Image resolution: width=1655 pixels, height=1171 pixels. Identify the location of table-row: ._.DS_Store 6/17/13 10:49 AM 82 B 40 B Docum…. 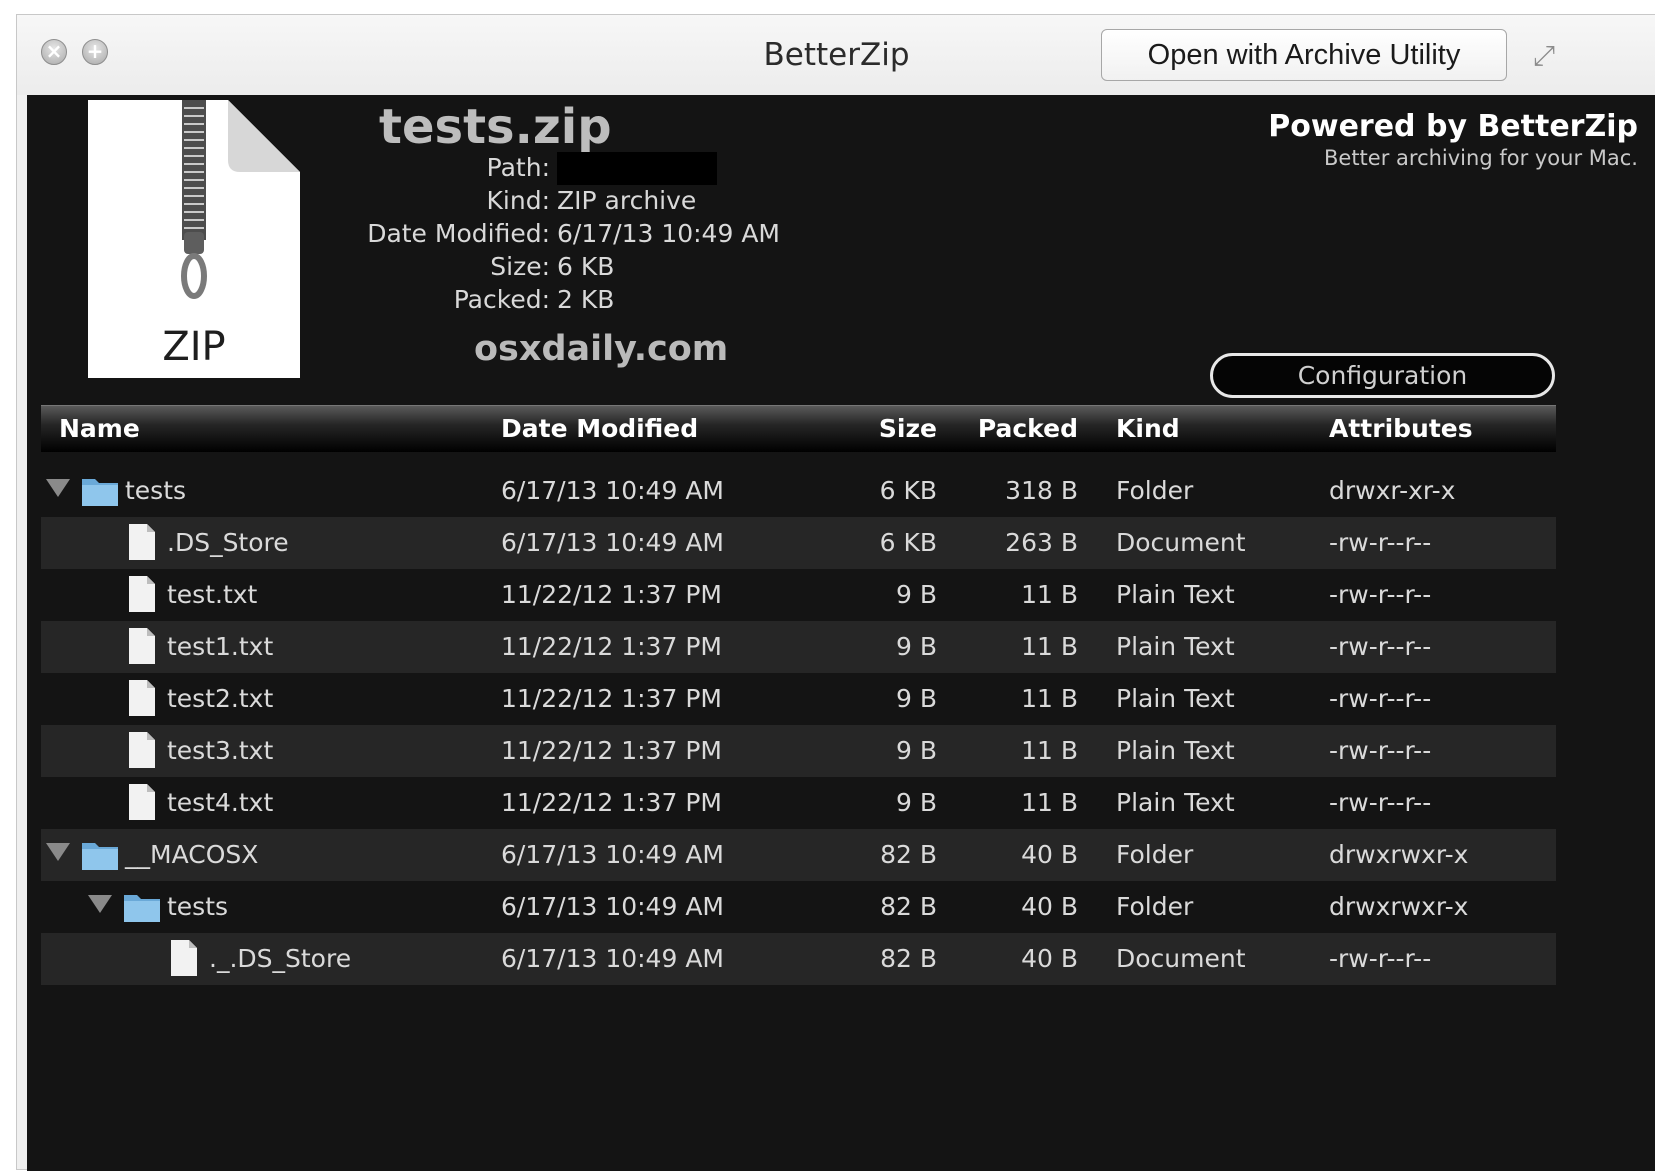
(798, 959).